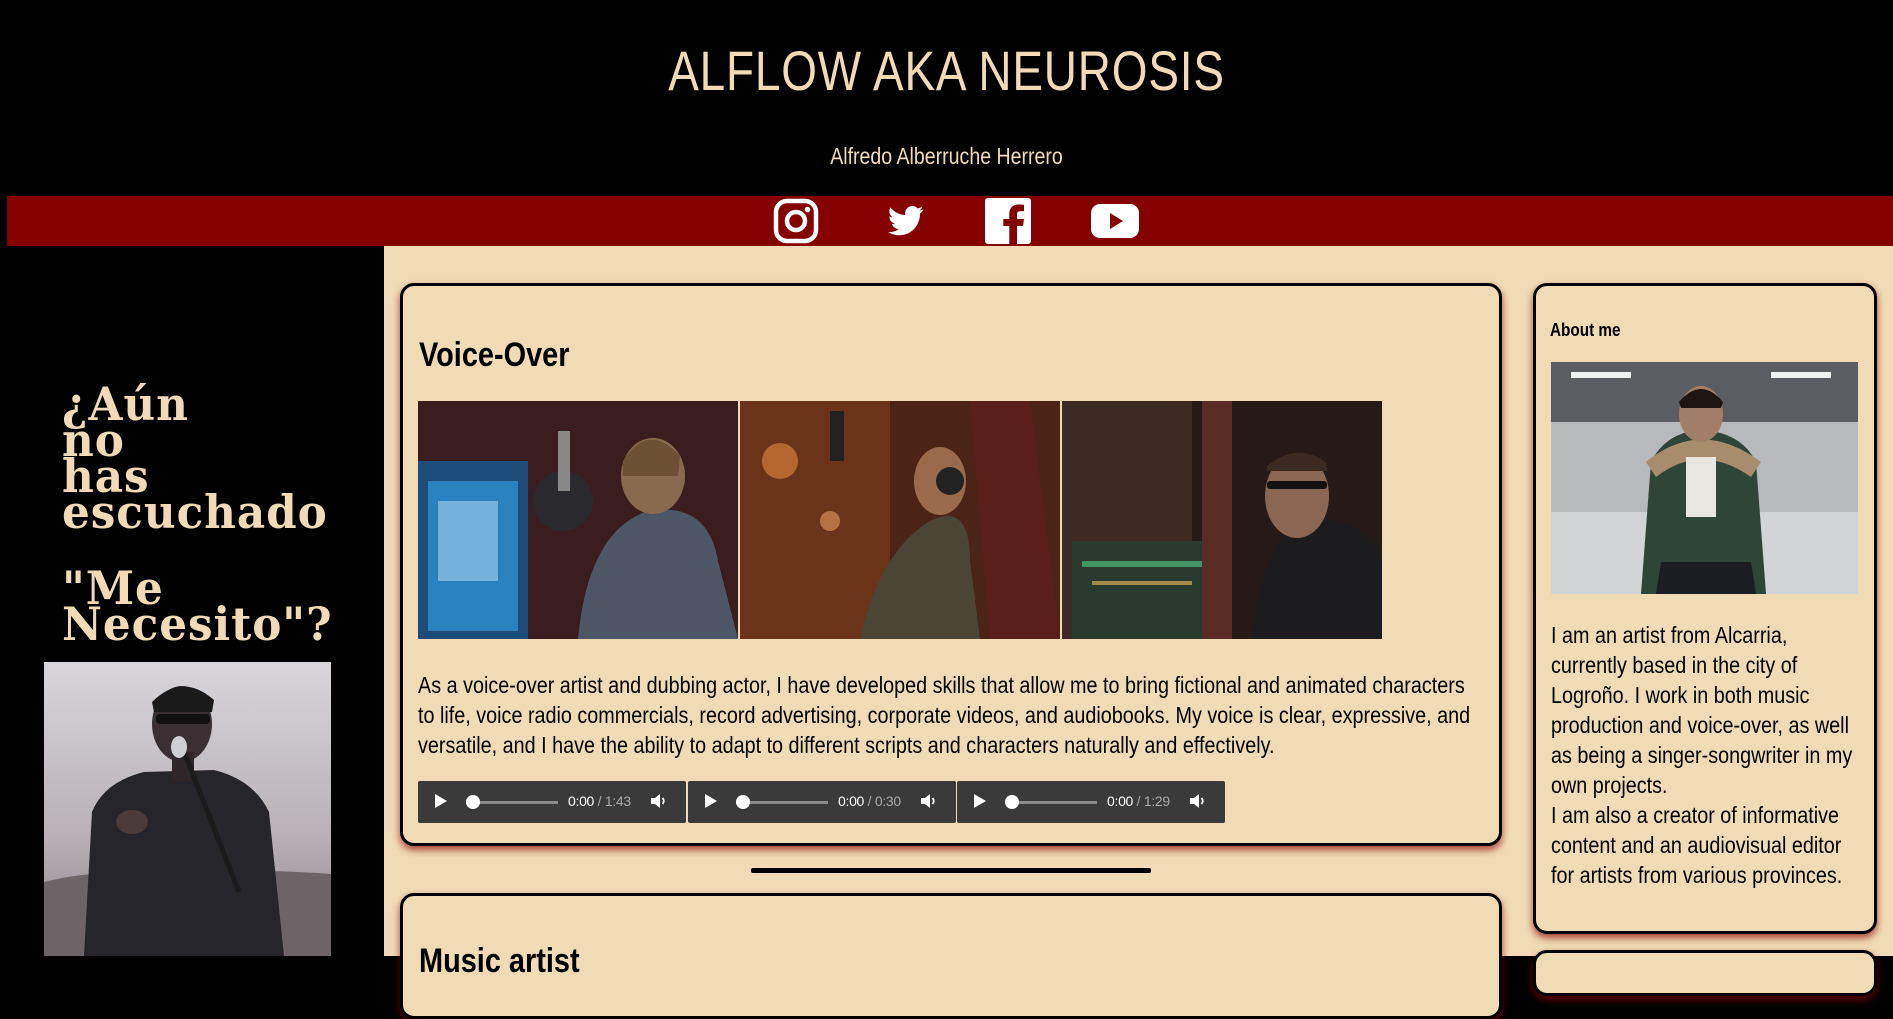 The height and width of the screenshot is (1019, 1893). I want to click on about-line: own projects., so click(1609, 785).